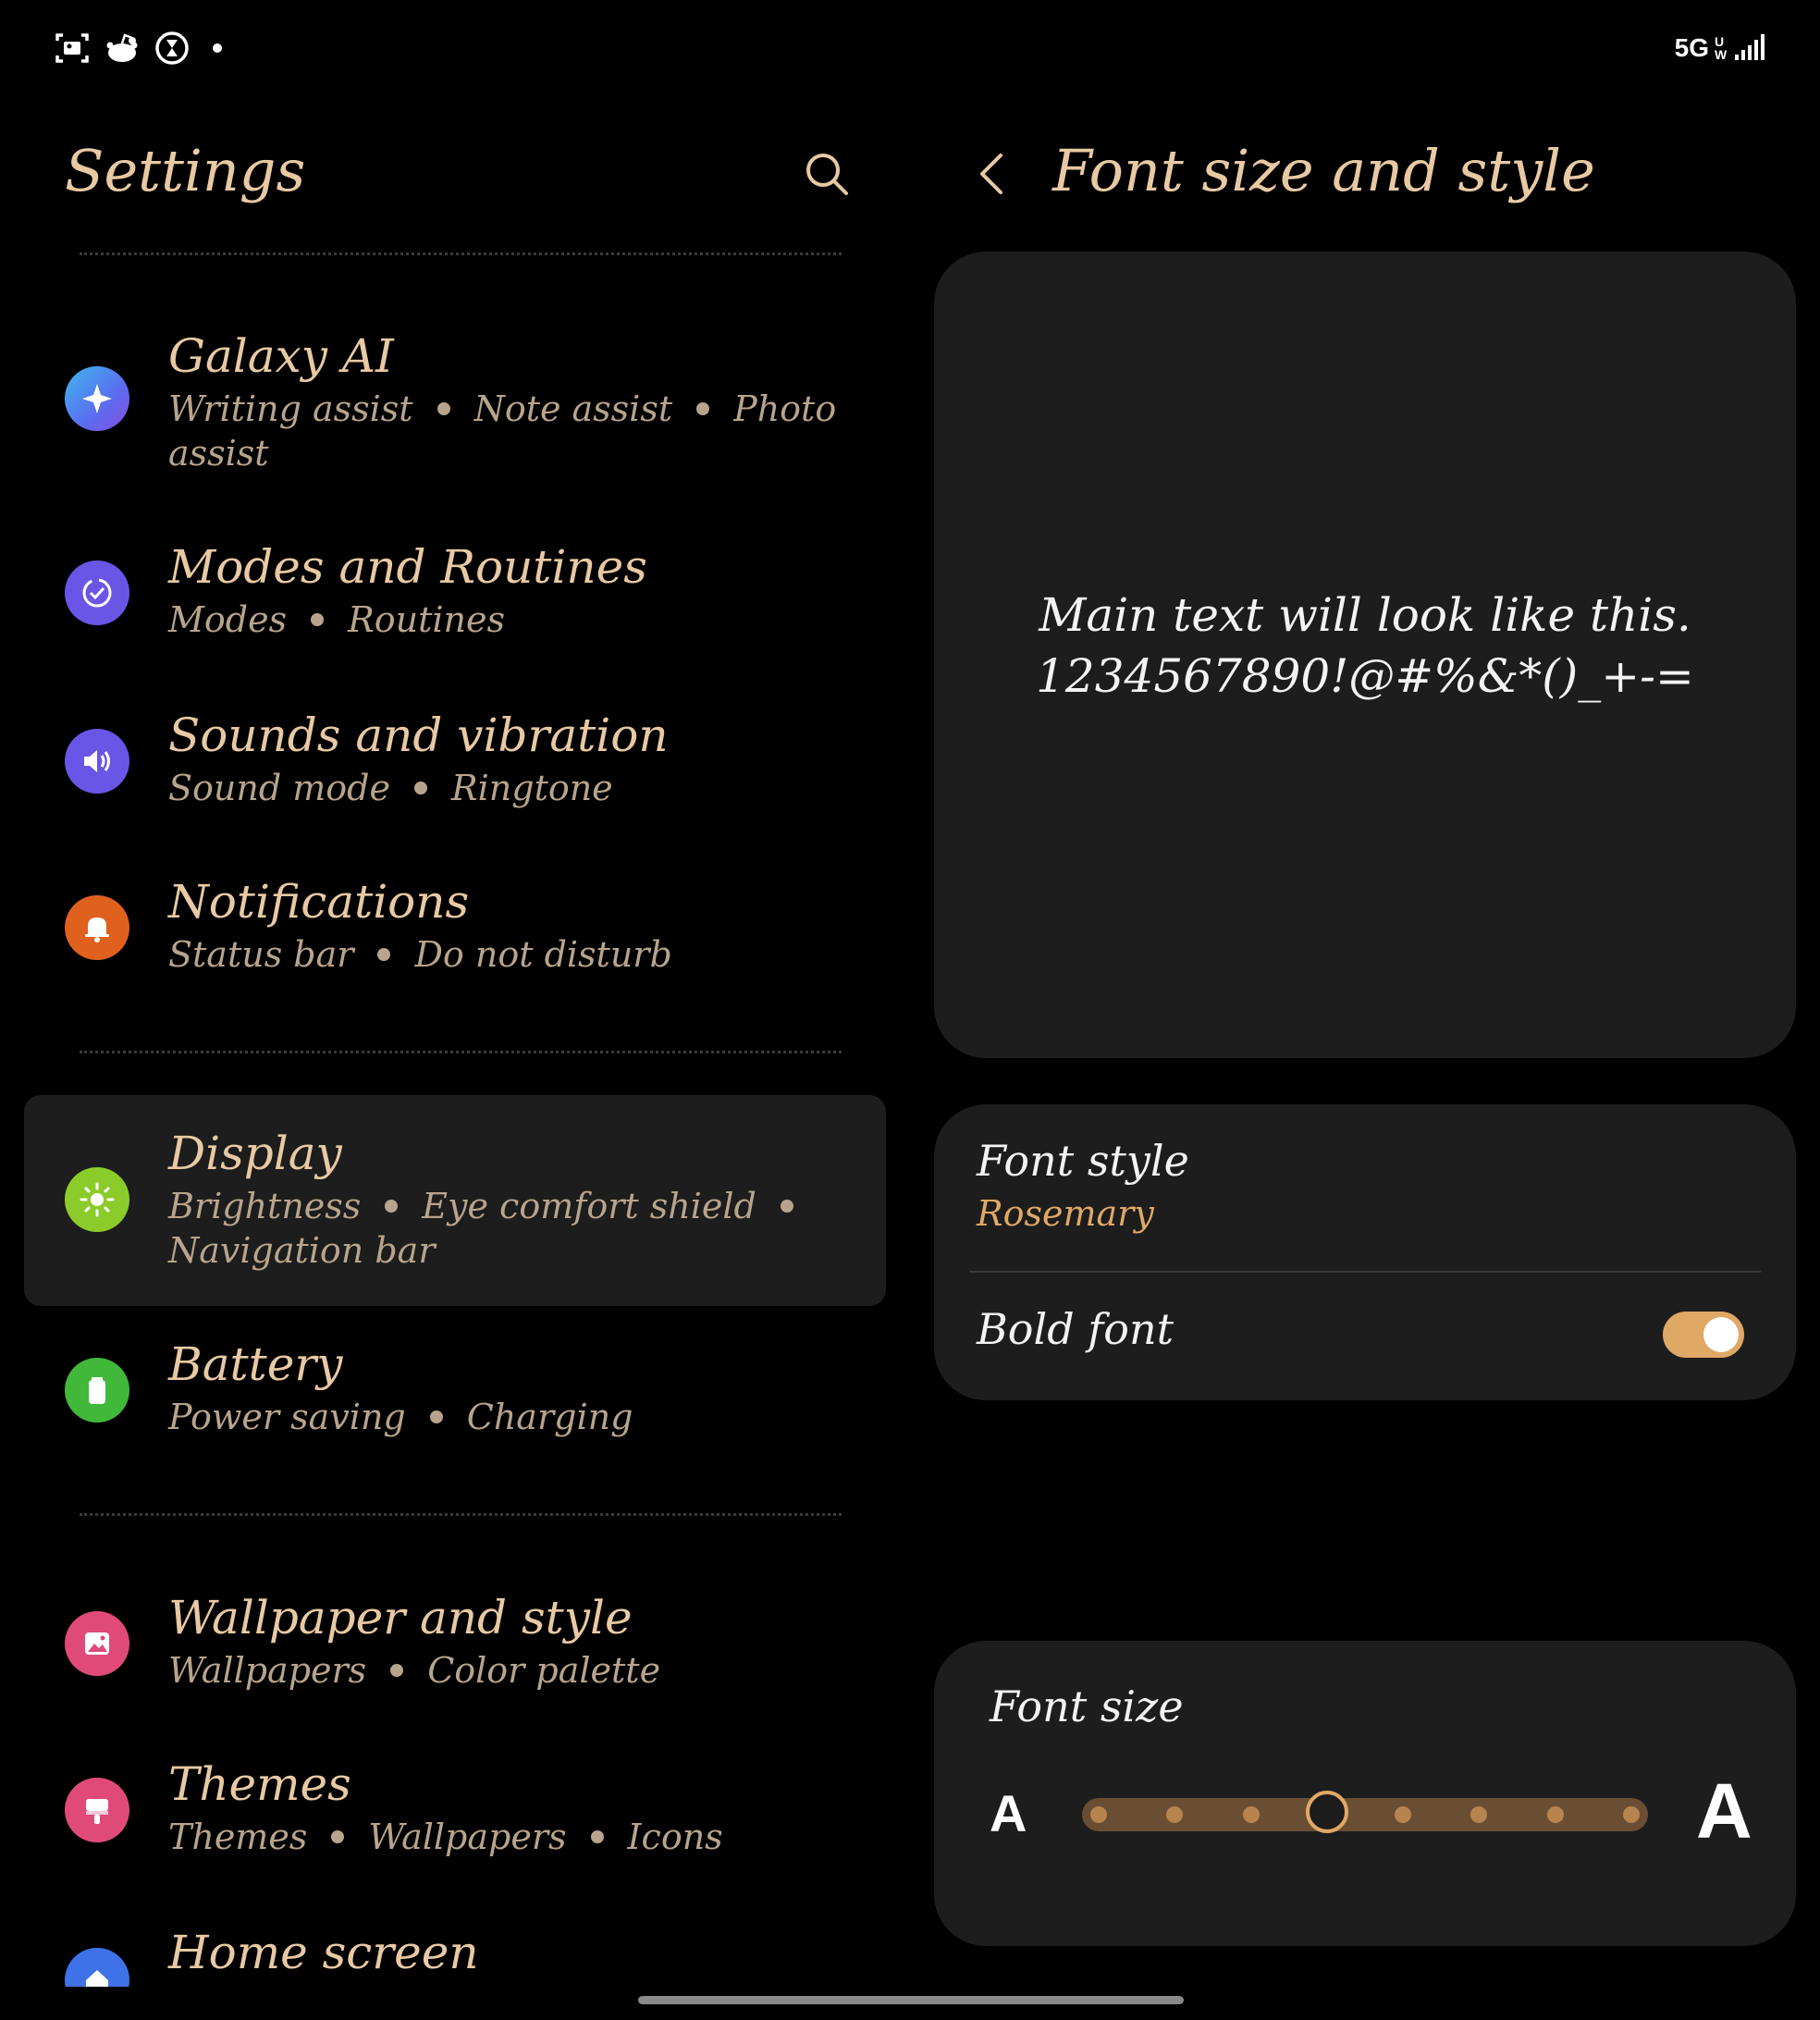 This screenshot has height=2020, width=1820. What do you see at coordinates (407, 567) in the screenshot?
I see `item-title: Modes and Routines` at bounding box center [407, 567].